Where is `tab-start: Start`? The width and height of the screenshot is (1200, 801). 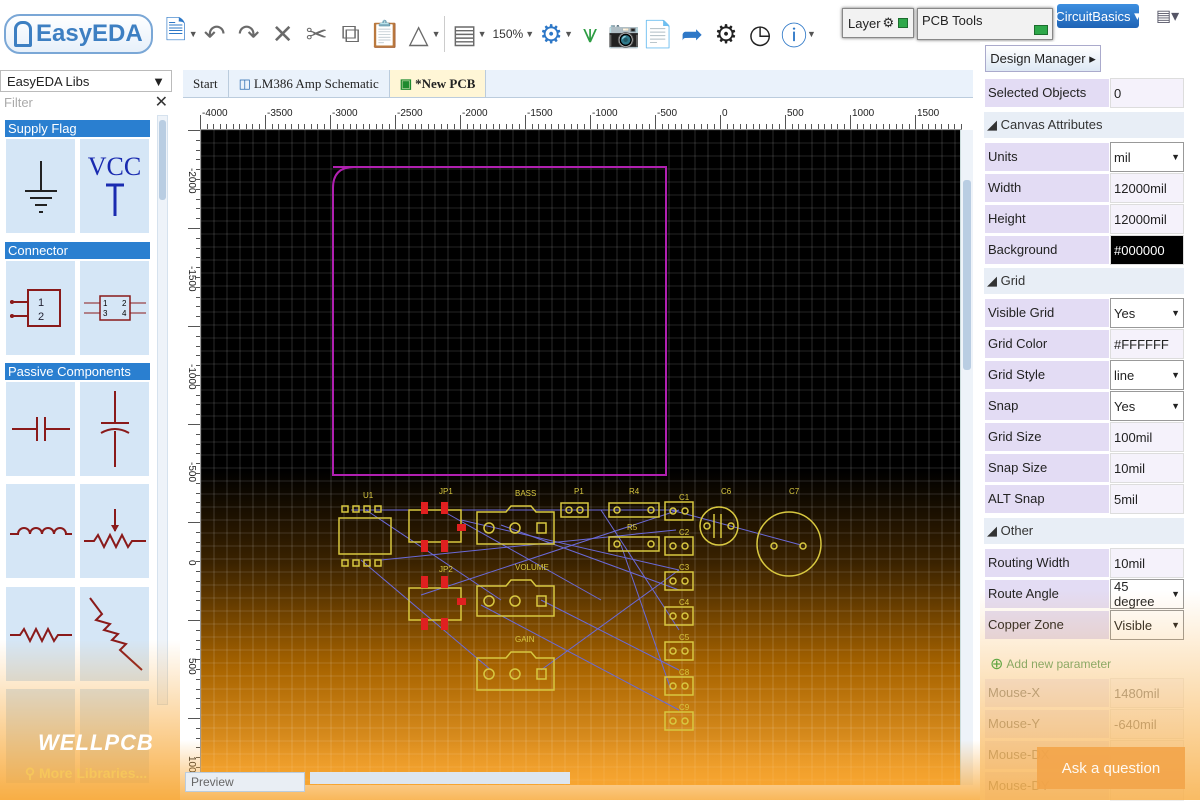 tab-start: Start is located at coordinates (206, 83).